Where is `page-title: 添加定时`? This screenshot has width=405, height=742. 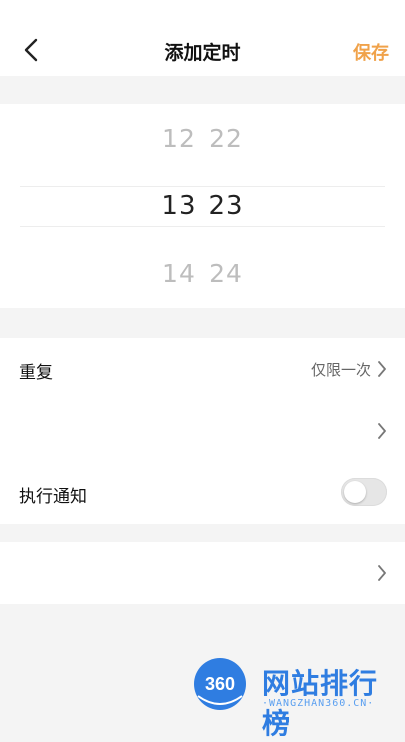 page-title: 添加定时 is located at coordinates (202, 53).